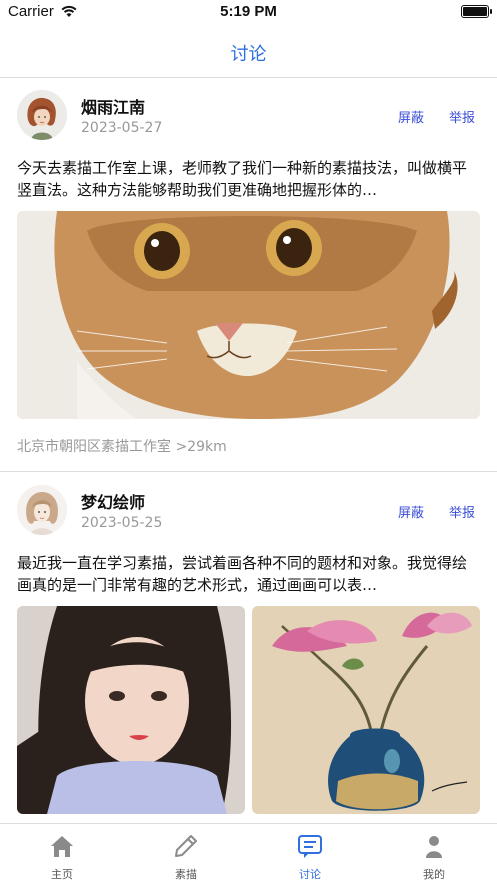  What do you see at coordinates (62, 874) in the screenshot?
I see `tab-label: 主页` at bounding box center [62, 874].